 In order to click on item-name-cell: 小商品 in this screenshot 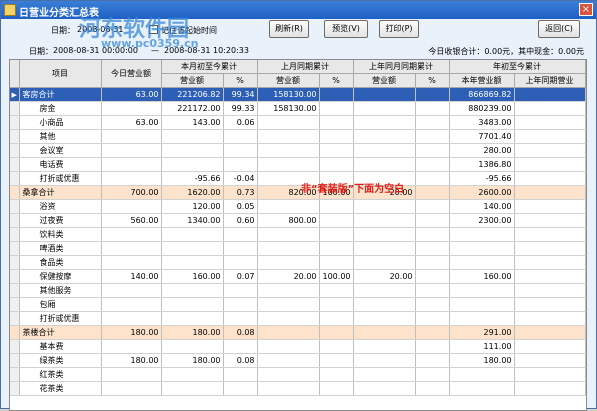, I will do `click(60, 122)`.